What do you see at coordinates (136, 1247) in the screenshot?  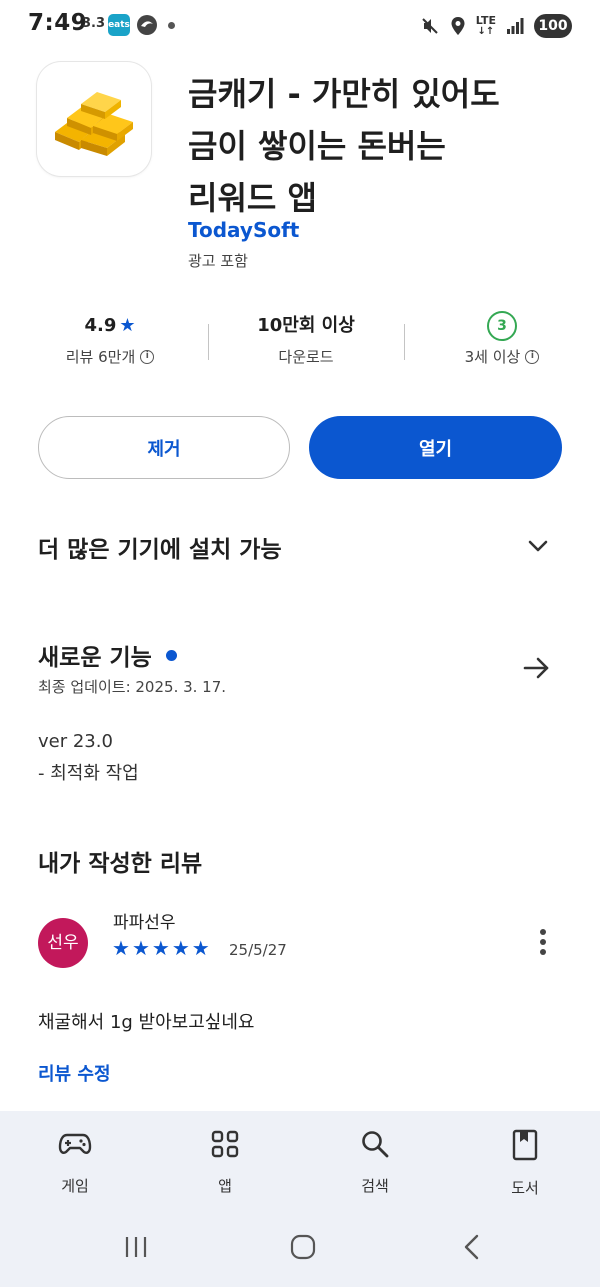 I see `recent-apps-icon` at bounding box center [136, 1247].